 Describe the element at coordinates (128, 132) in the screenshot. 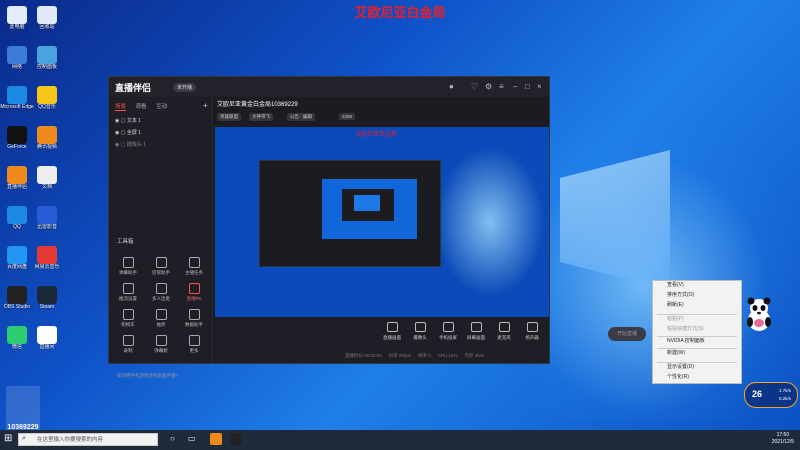

I see `source-item: ◉ ▢ 全屏 1` at that location.